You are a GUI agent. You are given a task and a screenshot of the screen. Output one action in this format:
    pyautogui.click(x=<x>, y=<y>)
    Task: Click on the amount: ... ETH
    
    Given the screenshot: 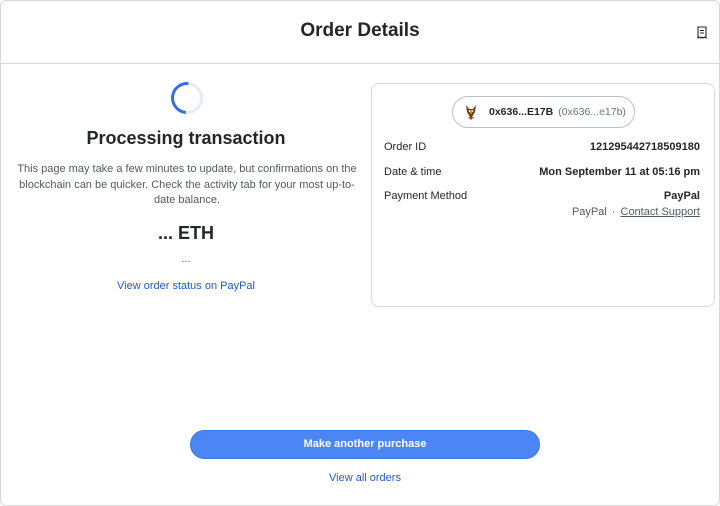 What is the action you would take?
    pyautogui.click(x=185, y=233)
    